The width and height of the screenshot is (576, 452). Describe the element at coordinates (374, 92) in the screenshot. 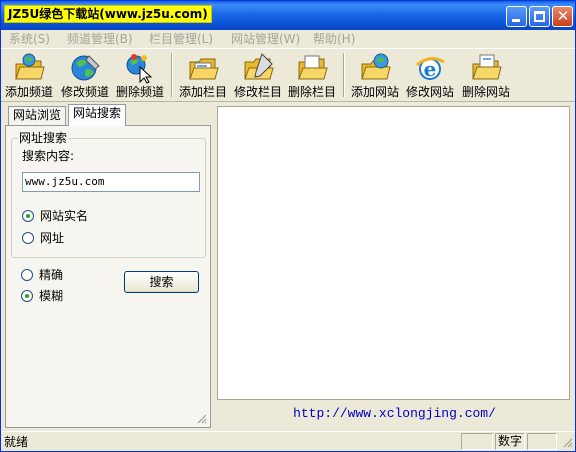

I see `add-site-label: 添加网站` at that location.